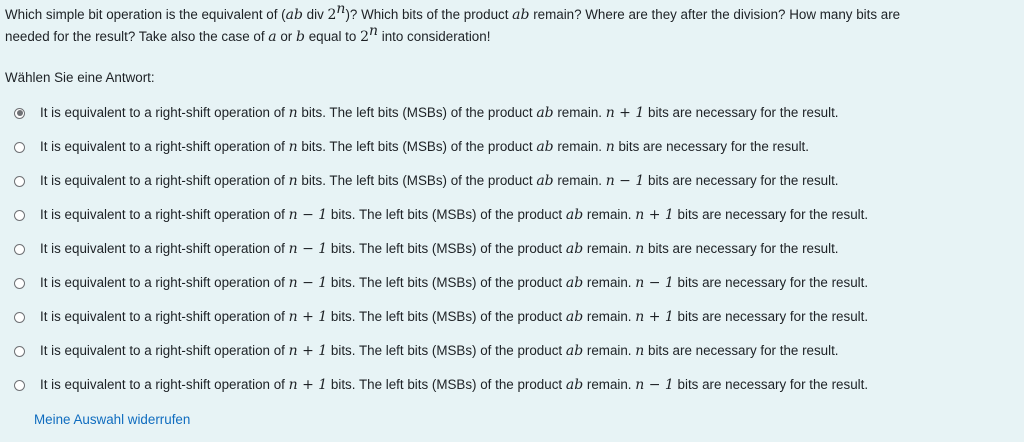 This screenshot has width=1024, height=442. What do you see at coordinates (80, 77) in the screenshot?
I see `answer-prompt: Wählen Sie eine Antwort:` at bounding box center [80, 77].